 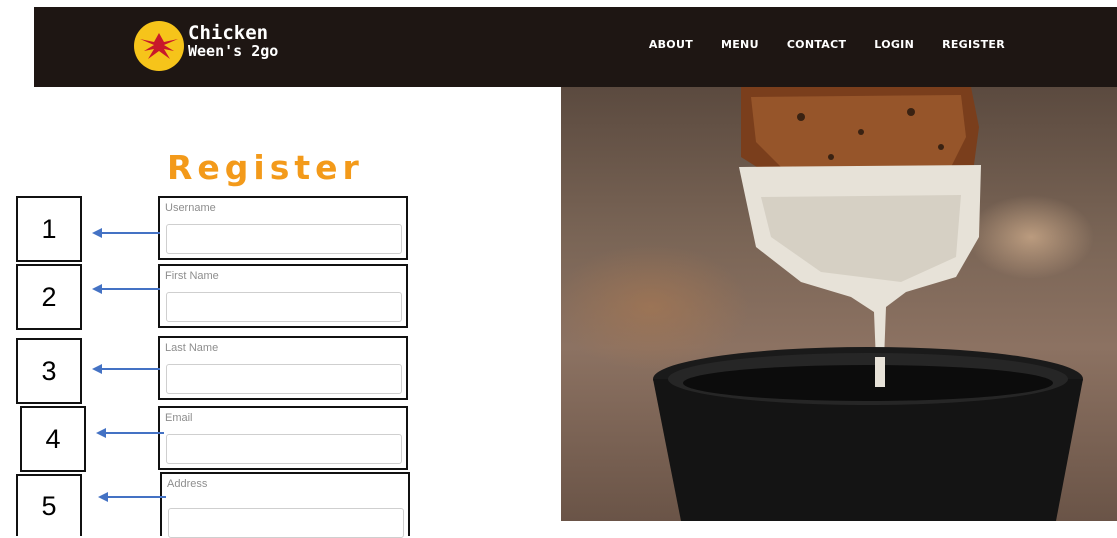 I want to click on nav-login: LOGIN, so click(x=894, y=44).